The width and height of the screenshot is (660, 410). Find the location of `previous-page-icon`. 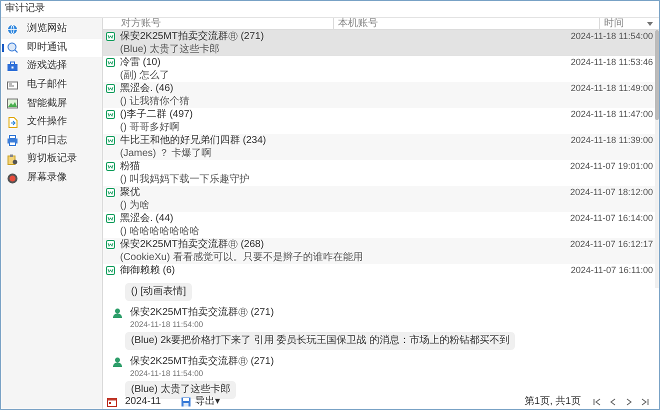

previous-page-icon is located at coordinates (613, 402).